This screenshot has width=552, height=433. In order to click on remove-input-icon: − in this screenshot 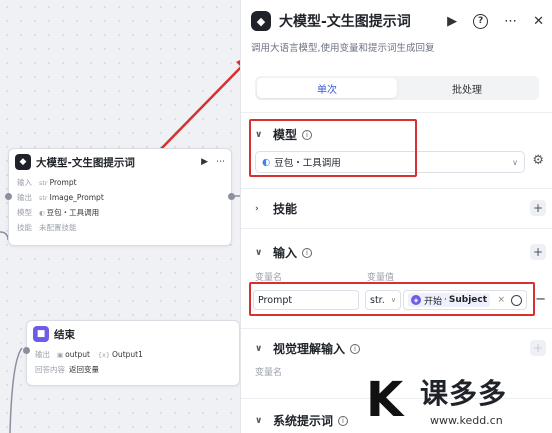, I will do `click(540, 299)`.